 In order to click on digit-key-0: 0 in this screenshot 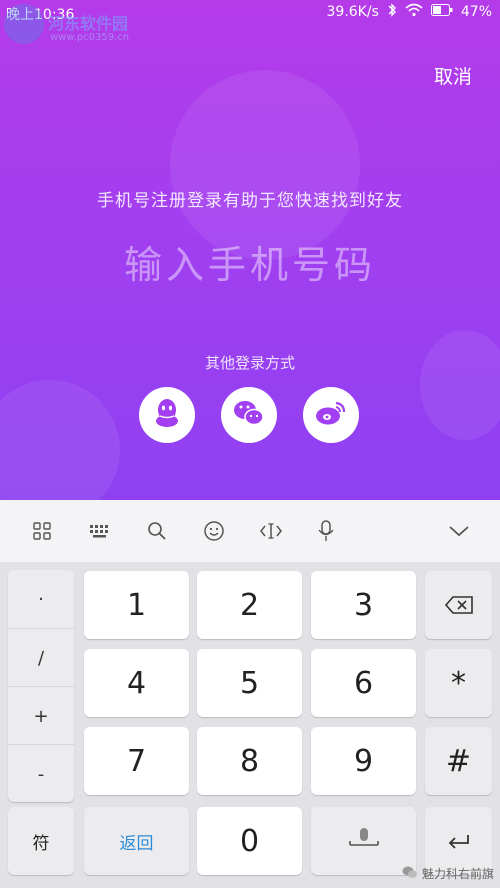, I will do `click(249, 841)`.